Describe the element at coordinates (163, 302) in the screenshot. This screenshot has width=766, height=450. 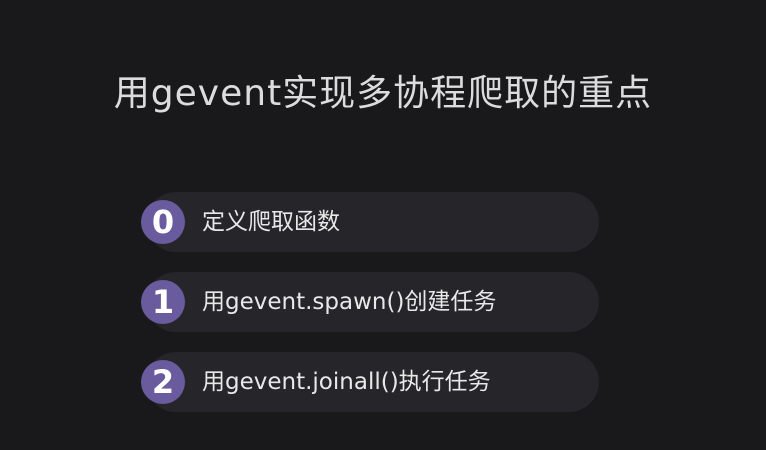
I see `step-number-badge: 1` at that location.